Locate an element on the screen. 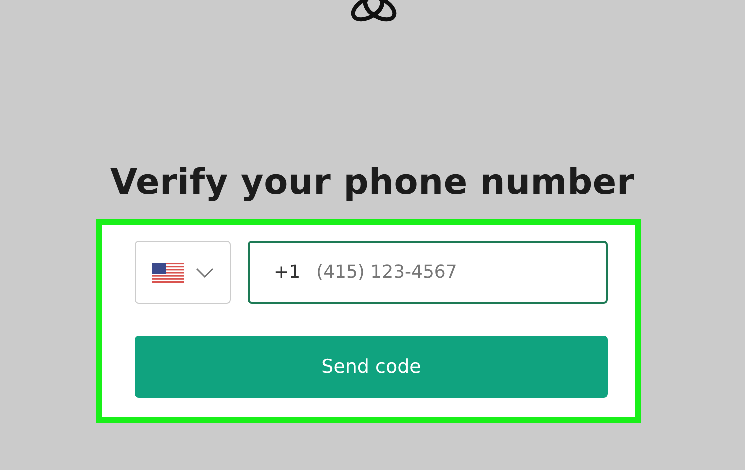 The height and width of the screenshot is (470, 745). chevron-down-icon is located at coordinates (205, 273).